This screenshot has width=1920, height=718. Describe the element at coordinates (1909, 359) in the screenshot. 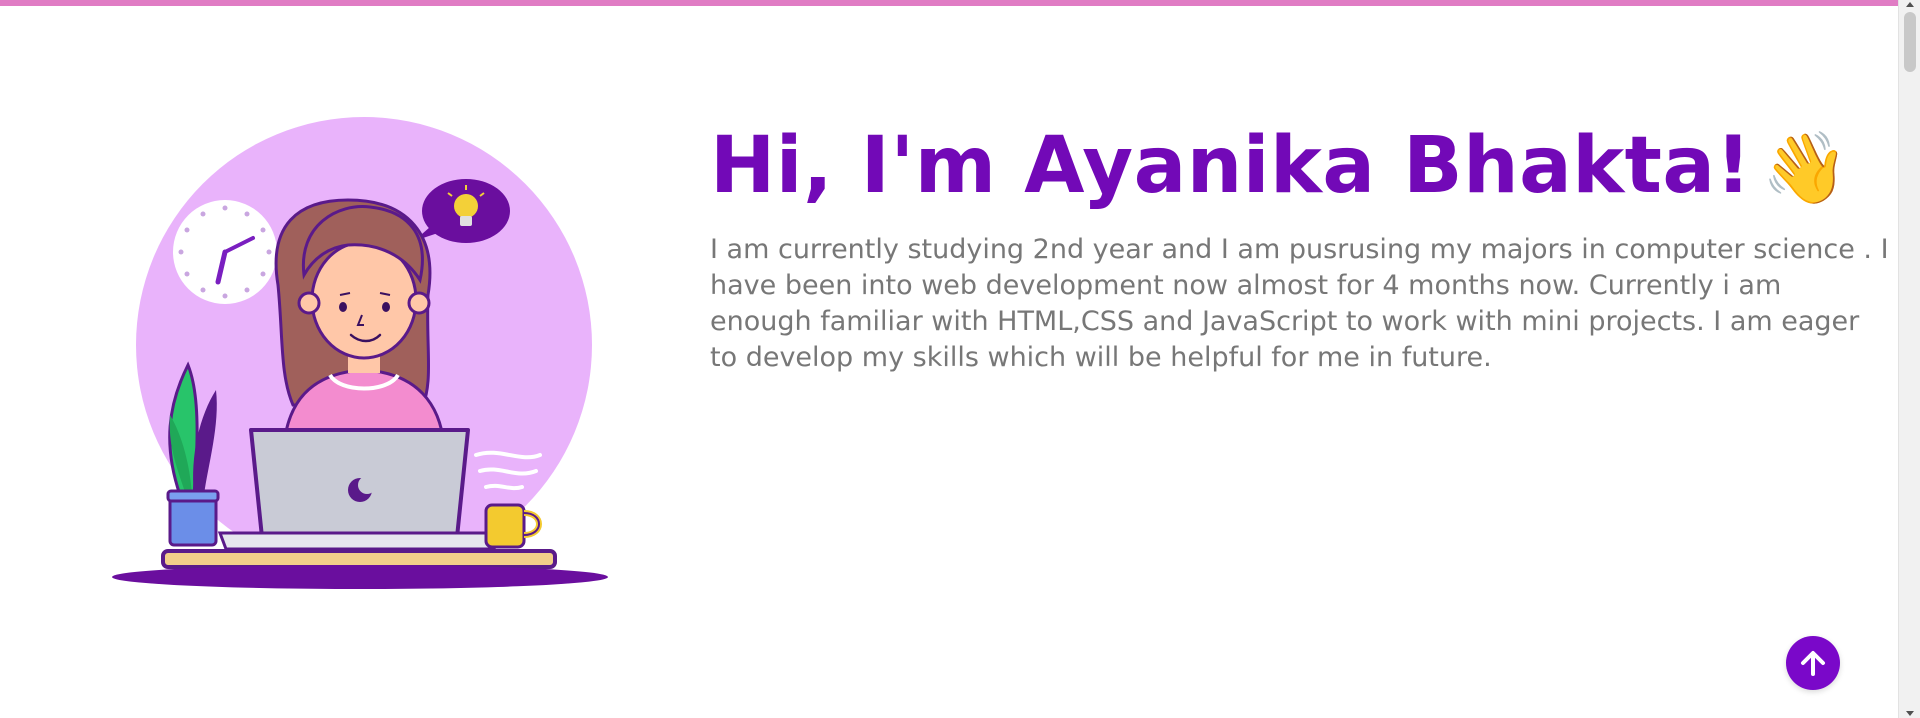

I see `vertical-scrollbar` at that location.